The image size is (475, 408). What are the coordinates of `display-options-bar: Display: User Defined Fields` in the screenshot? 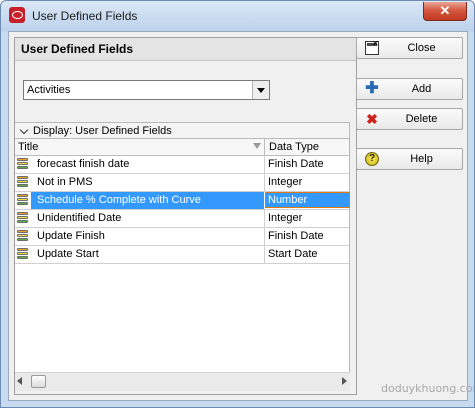 It's located at (182, 130).